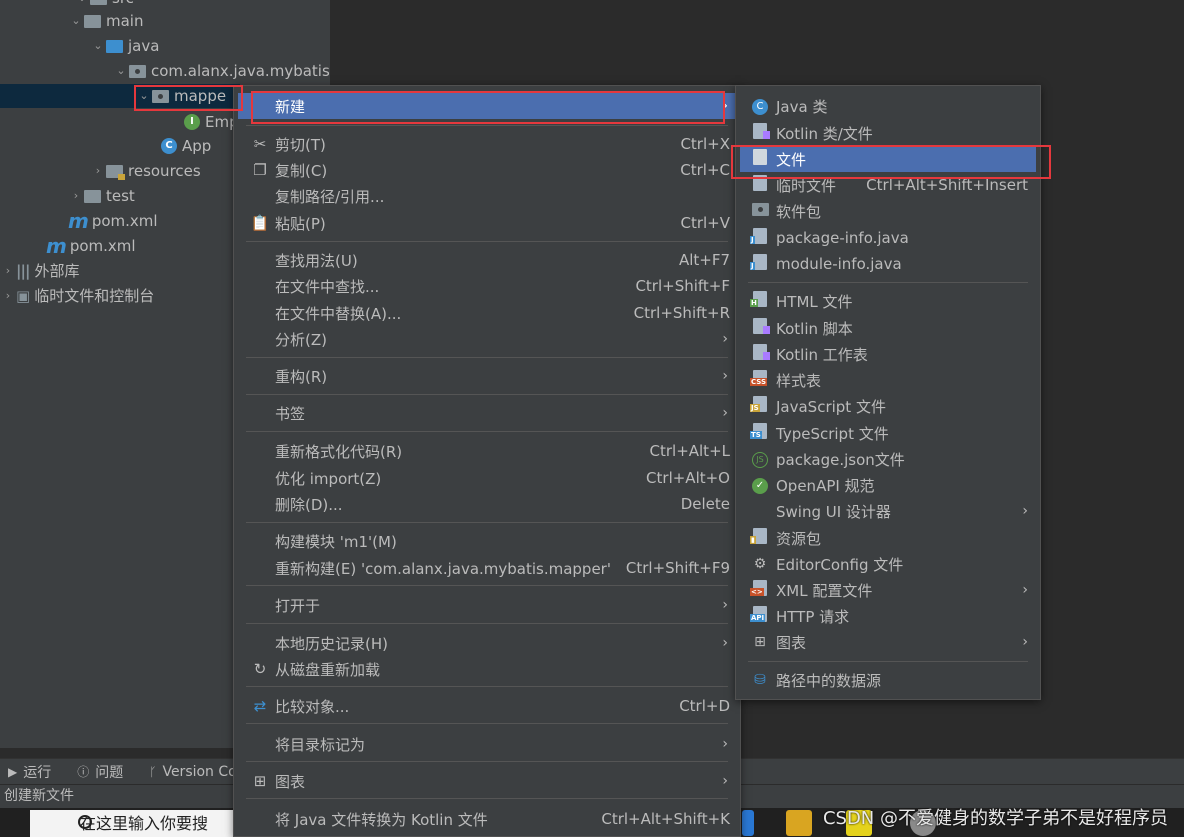 This screenshot has width=1184, height=837. Describe the element at coordinates (192, 772) in the screenshot. I see `version-control-tab: ᚴ Version Co` at that location.